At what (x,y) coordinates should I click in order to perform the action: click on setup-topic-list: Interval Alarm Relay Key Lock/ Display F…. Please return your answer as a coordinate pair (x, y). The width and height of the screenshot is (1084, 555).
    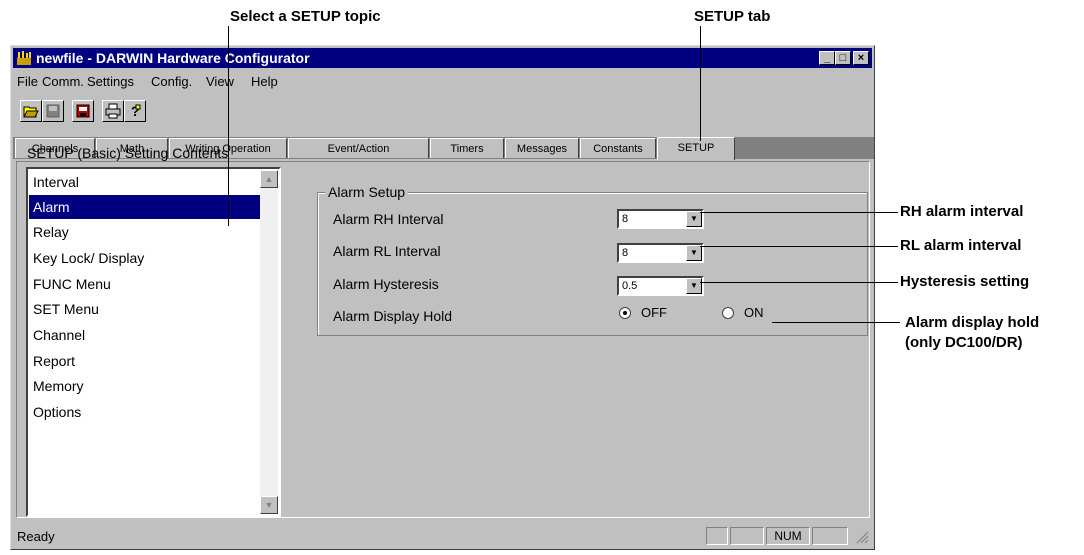
    Looking at the image, I should click on (153, 342).